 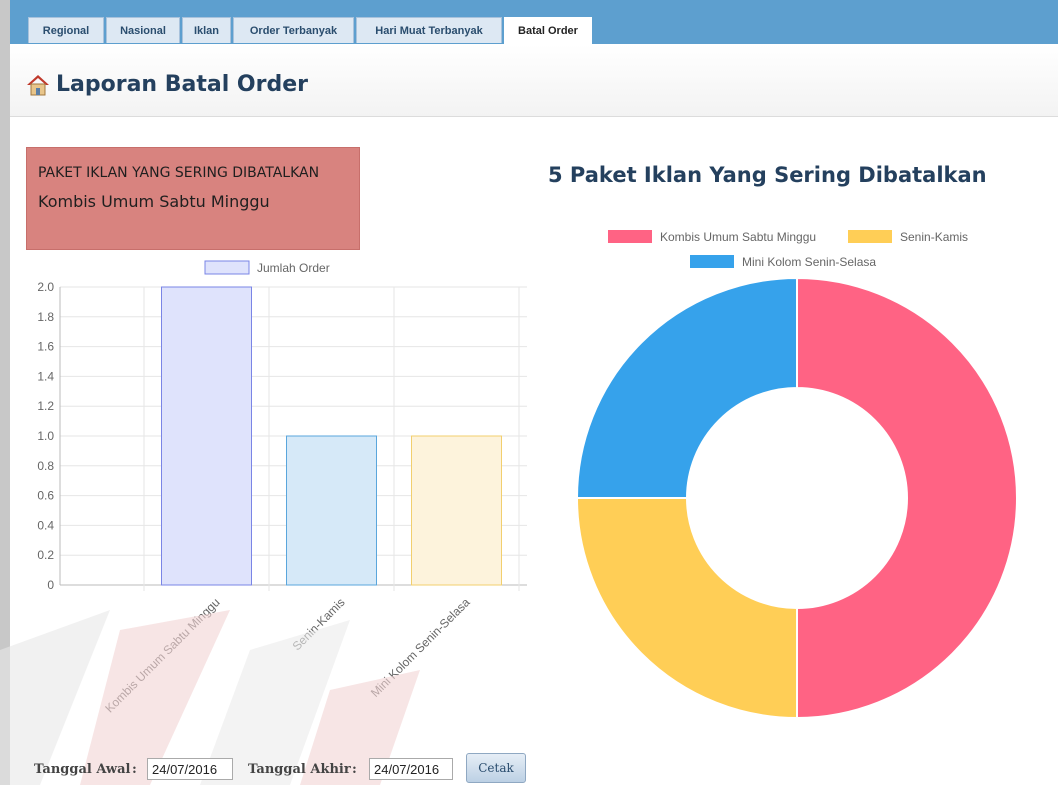 I want to click on tab-iklan: Iklan, so click(x=206, y=30).